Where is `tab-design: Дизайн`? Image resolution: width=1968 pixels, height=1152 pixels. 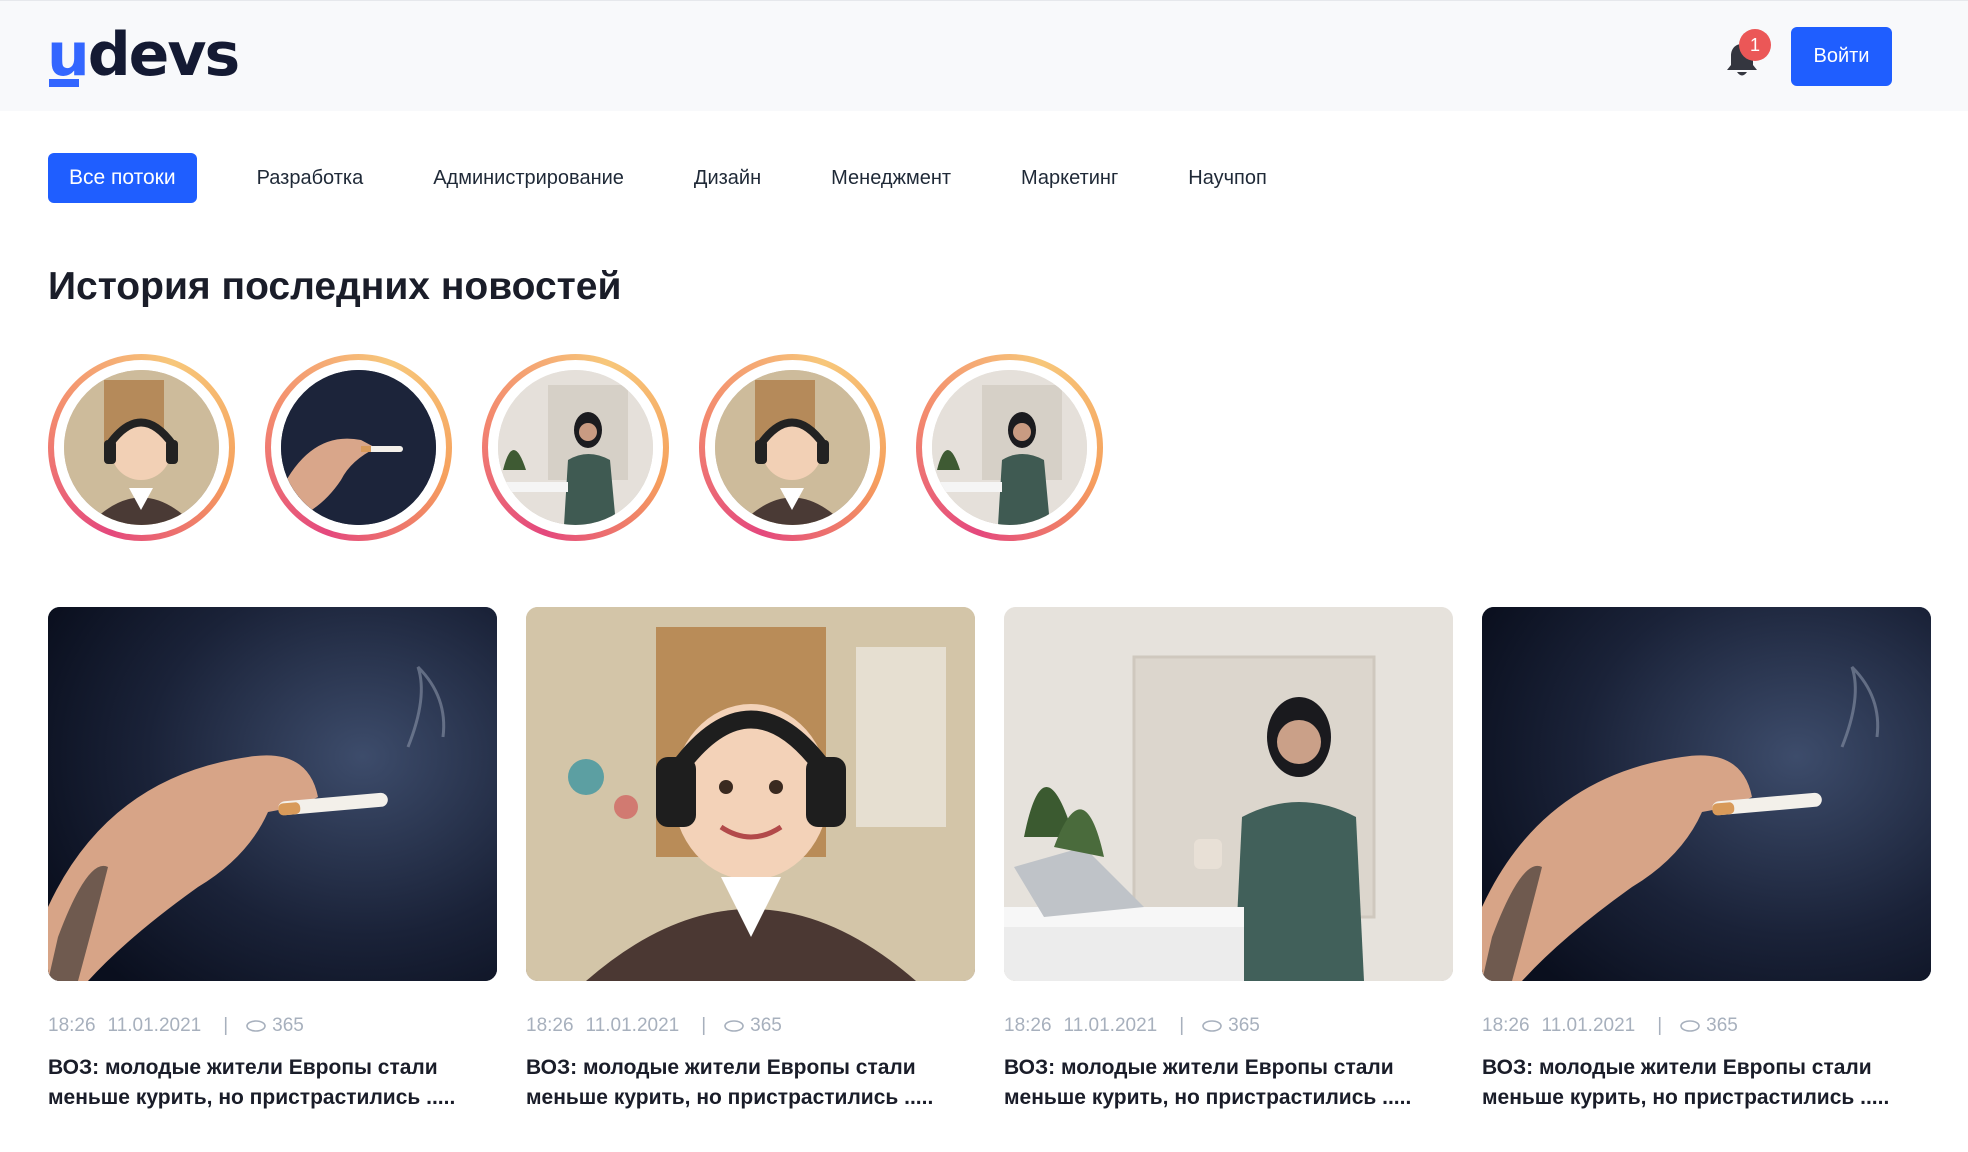
tab-design: Дизайн is located at coordinates (727, 178).